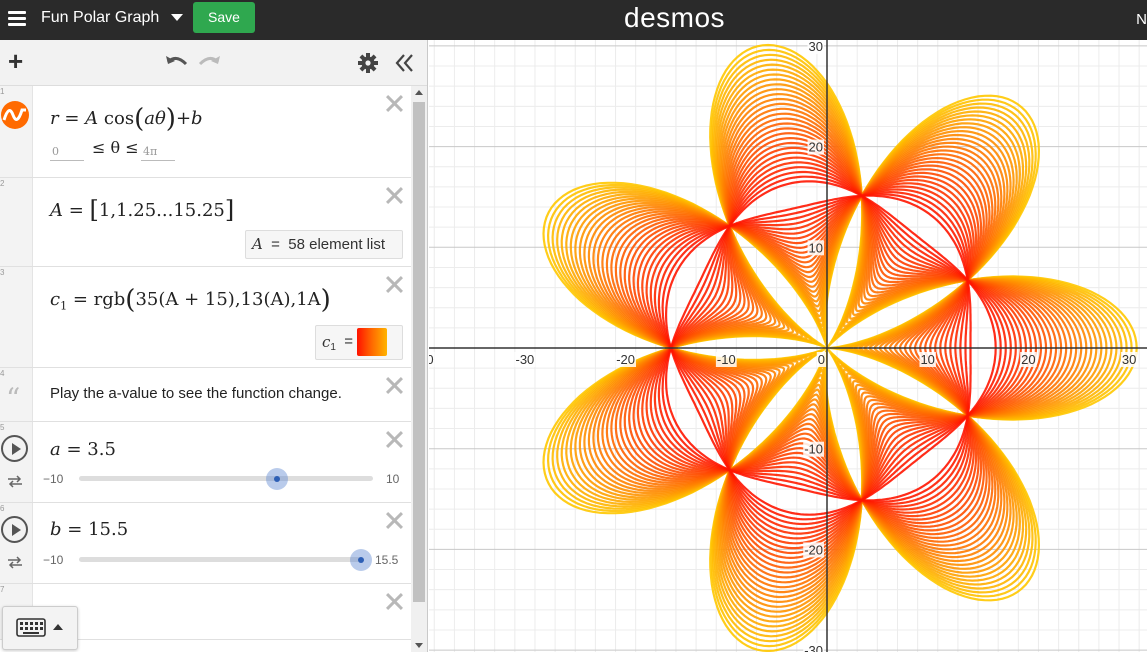 This screenshot has height=652, width=1147. Describe the element at coordinates (177, 17) in the screenshot. I see `caret-down-icon` at that location.